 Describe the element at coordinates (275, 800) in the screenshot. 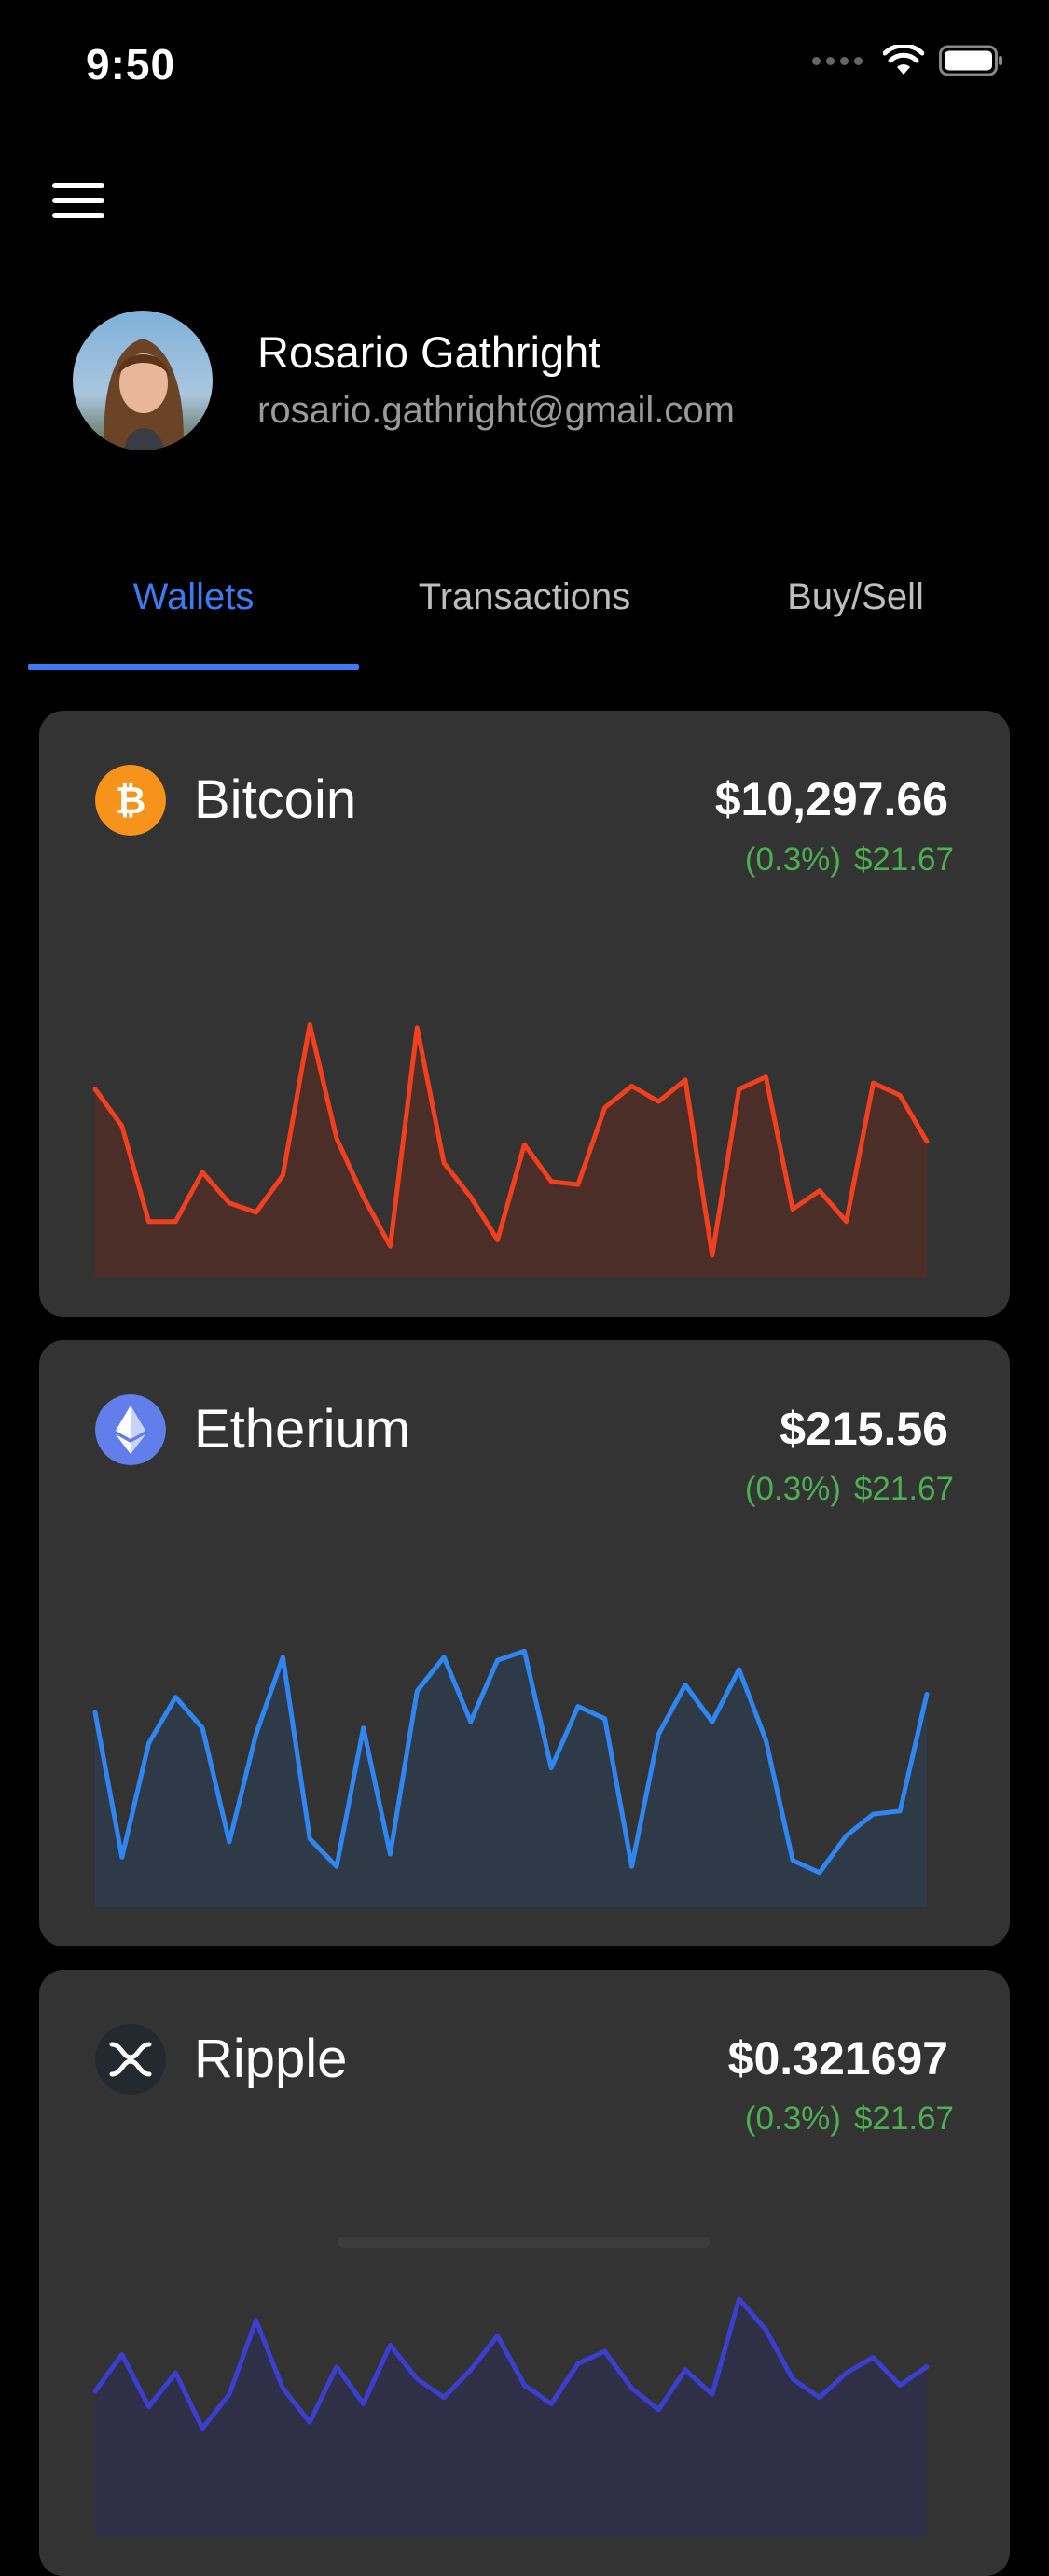

I see `wallet-name: Bitcoin` at that location.